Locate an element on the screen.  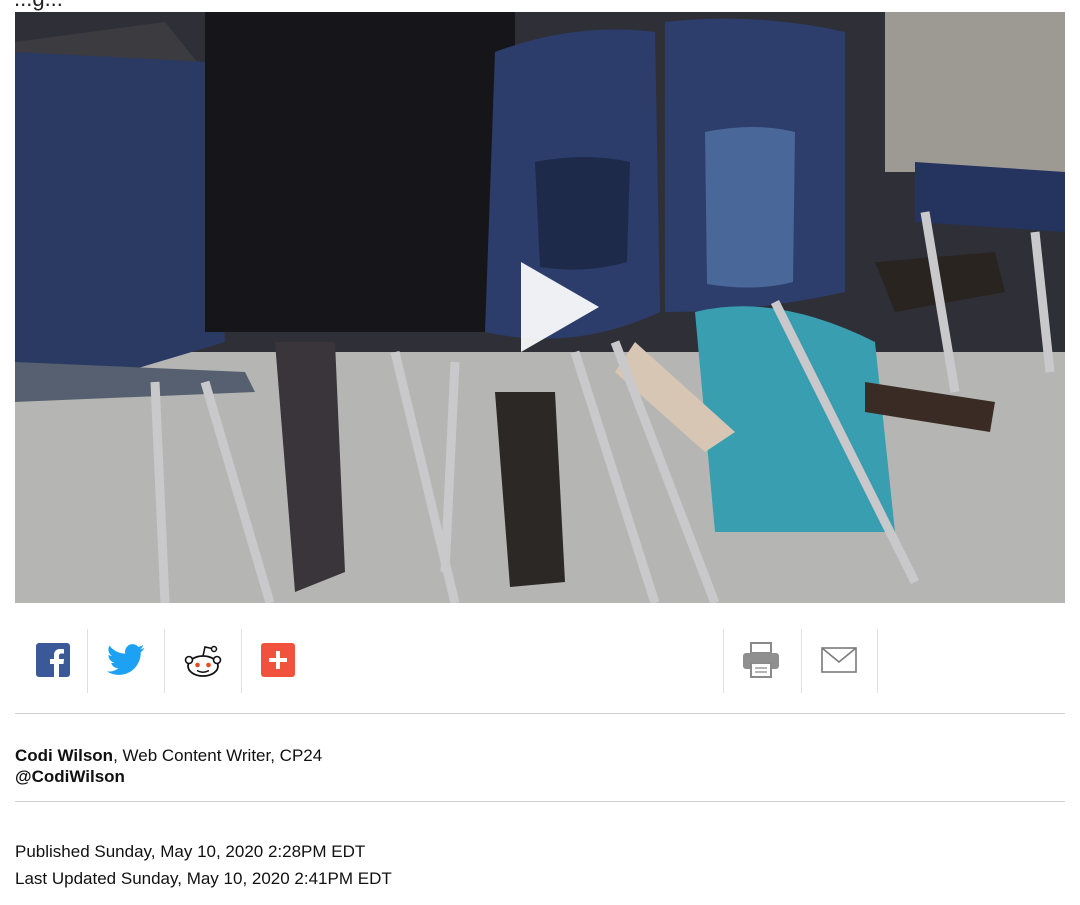
share-toolbar is located at coordinates (540, 660).